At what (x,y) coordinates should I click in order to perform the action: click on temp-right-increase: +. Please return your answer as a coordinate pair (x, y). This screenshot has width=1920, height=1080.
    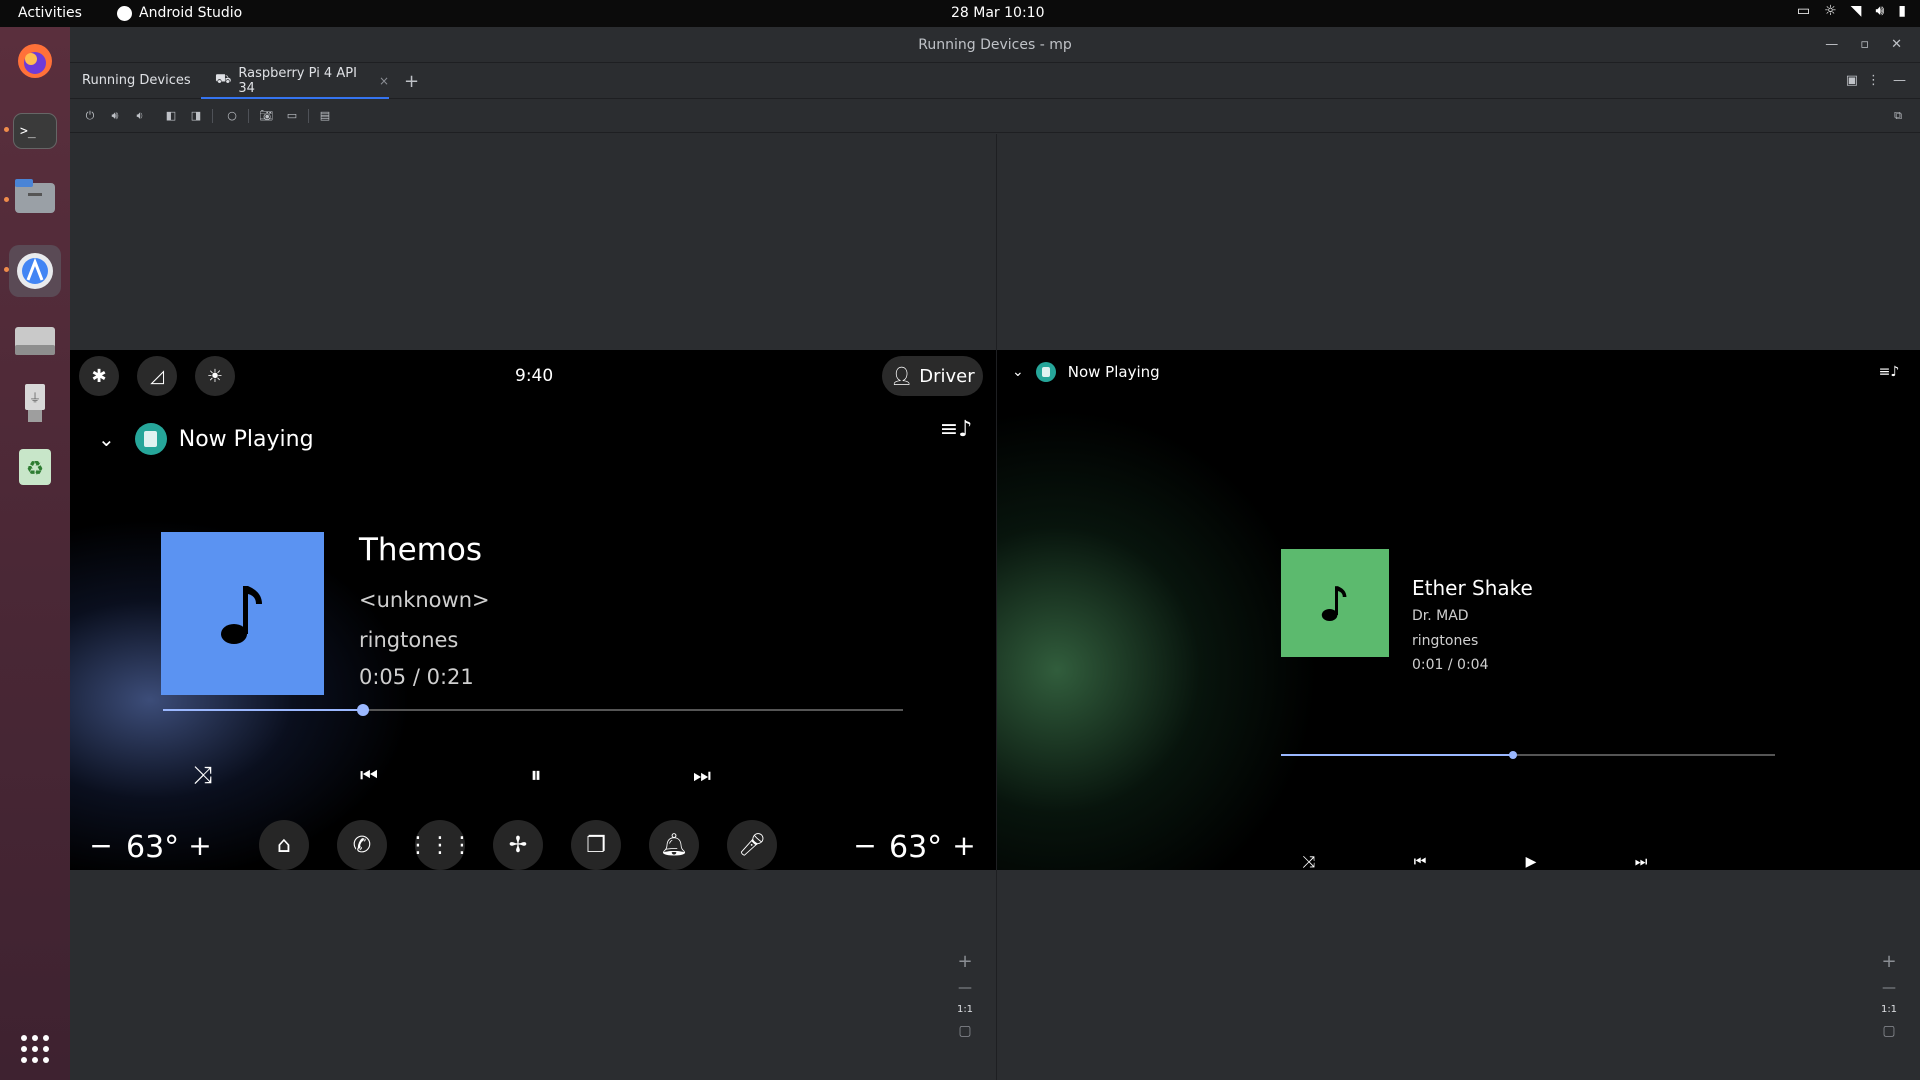
    Looking at the image, I should click on (964, 845).